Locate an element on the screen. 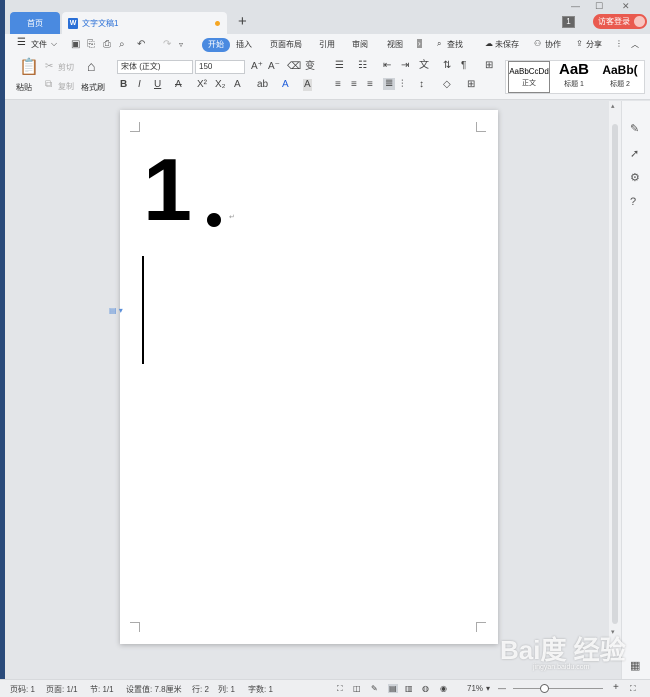  zoom-dropdown-icon: ▾ is located at coordinates (488, 688).